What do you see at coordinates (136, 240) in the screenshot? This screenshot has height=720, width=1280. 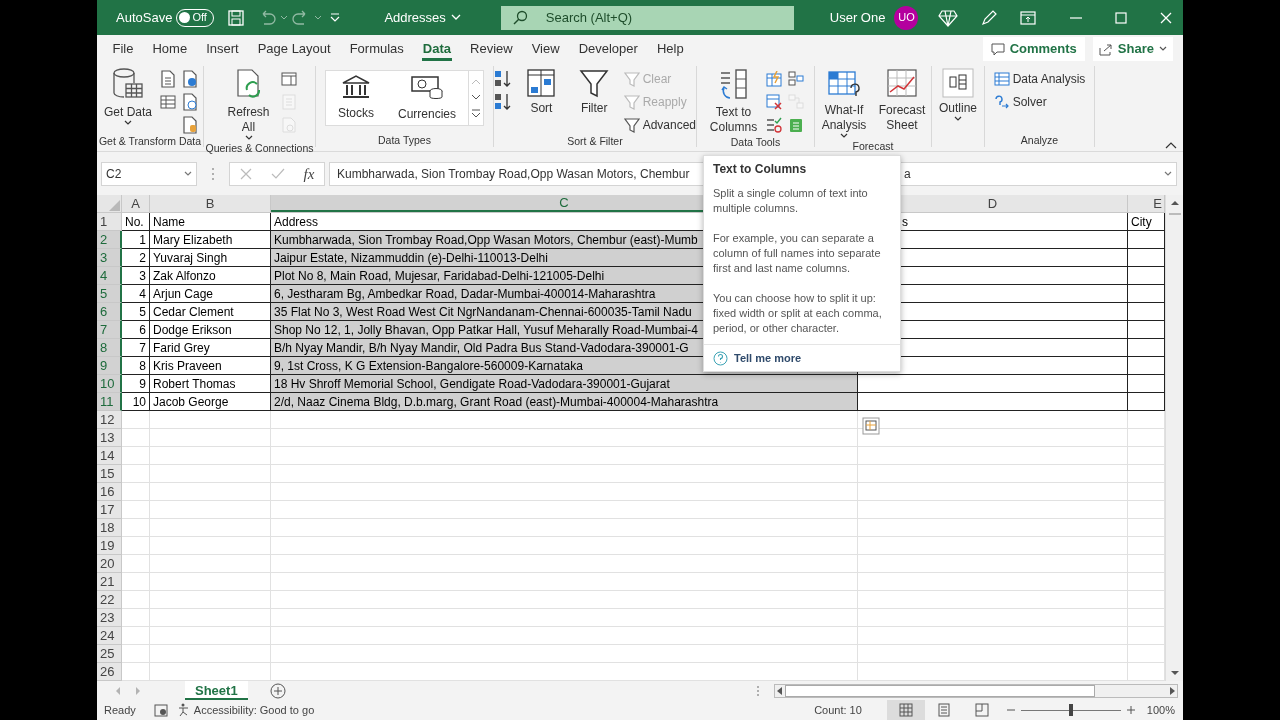 I see `table-cell: 1` at bounding box center [136, 240].